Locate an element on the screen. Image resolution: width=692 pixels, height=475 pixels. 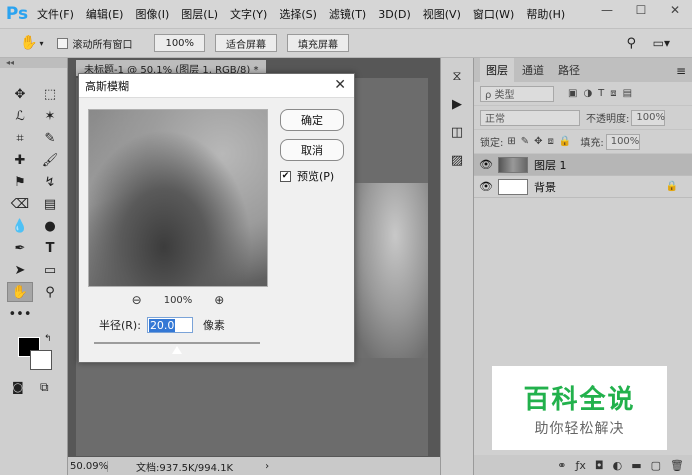
dropdown-arrow-icon: ▾ is located at coordinates (41, 43).